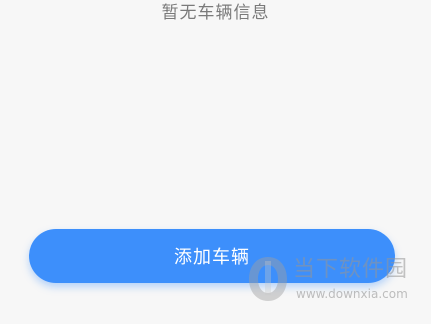  Describe the element at coordinates (215, 13) in the screenshot. I see `empty-state-message: 暂无车辆信息` at that location.